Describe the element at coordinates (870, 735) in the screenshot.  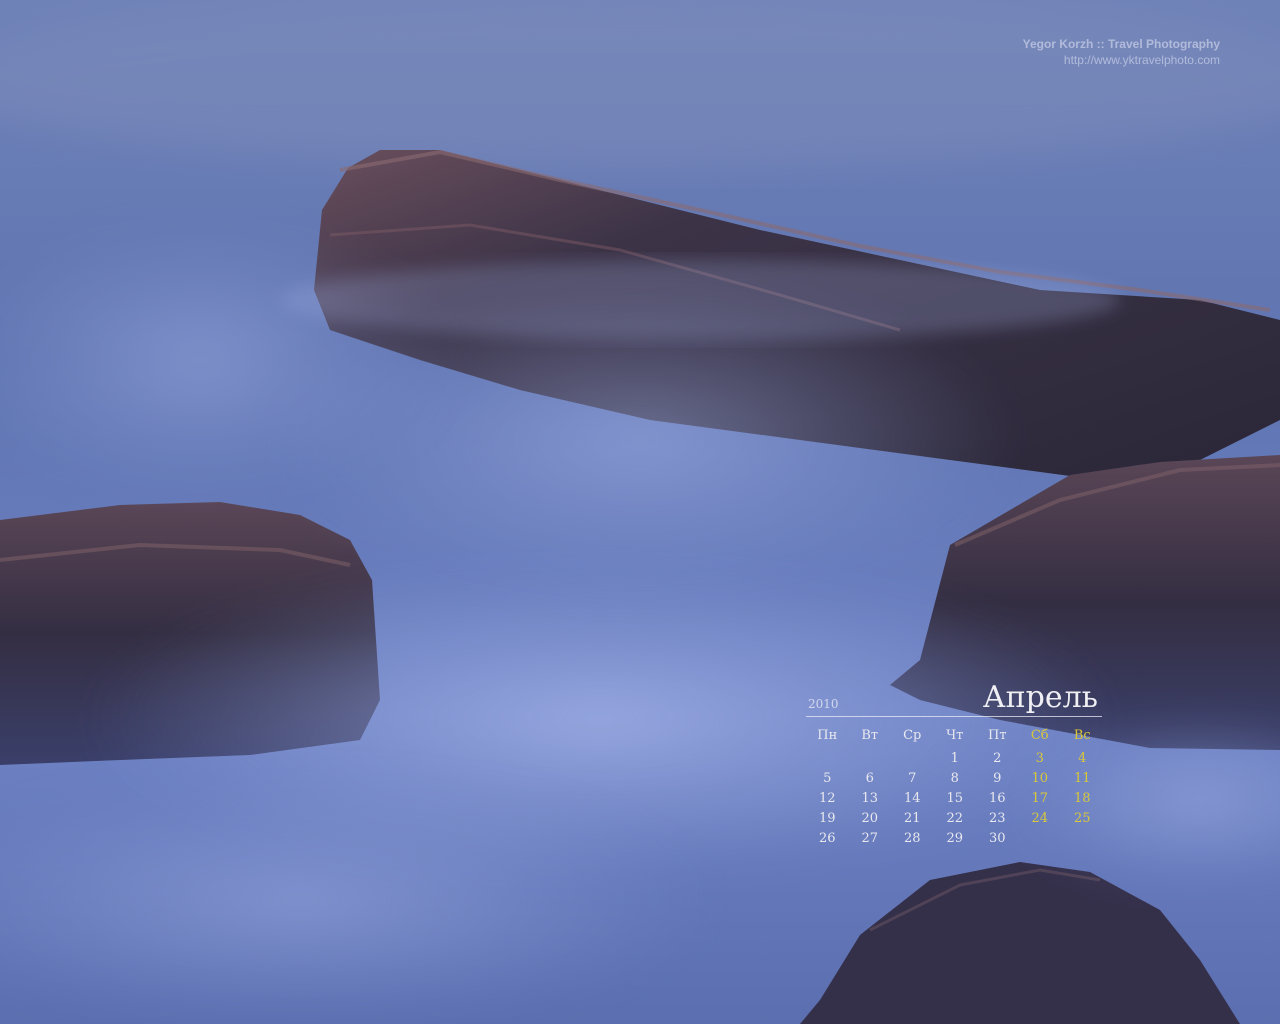
I see `calendar-weekday: Вт` at that location.